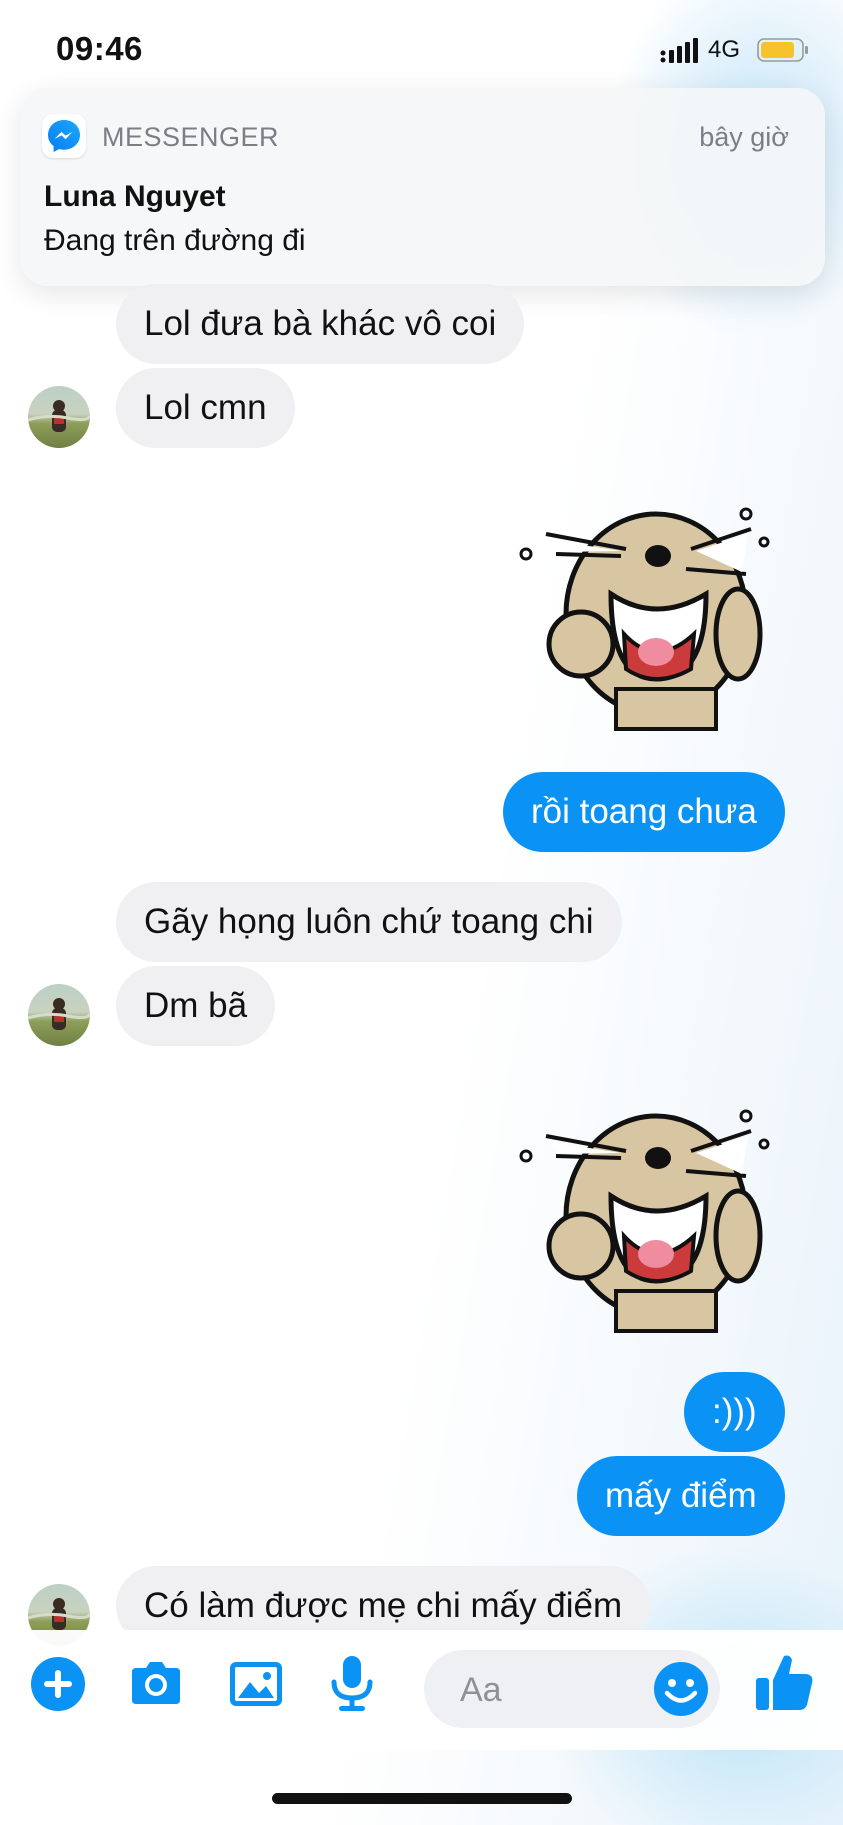  I want to click on camera-icon, so click(156, 1684).